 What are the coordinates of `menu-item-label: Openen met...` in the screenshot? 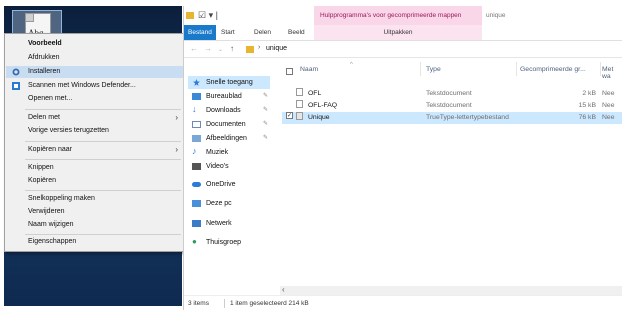 It's located at (50, 98).